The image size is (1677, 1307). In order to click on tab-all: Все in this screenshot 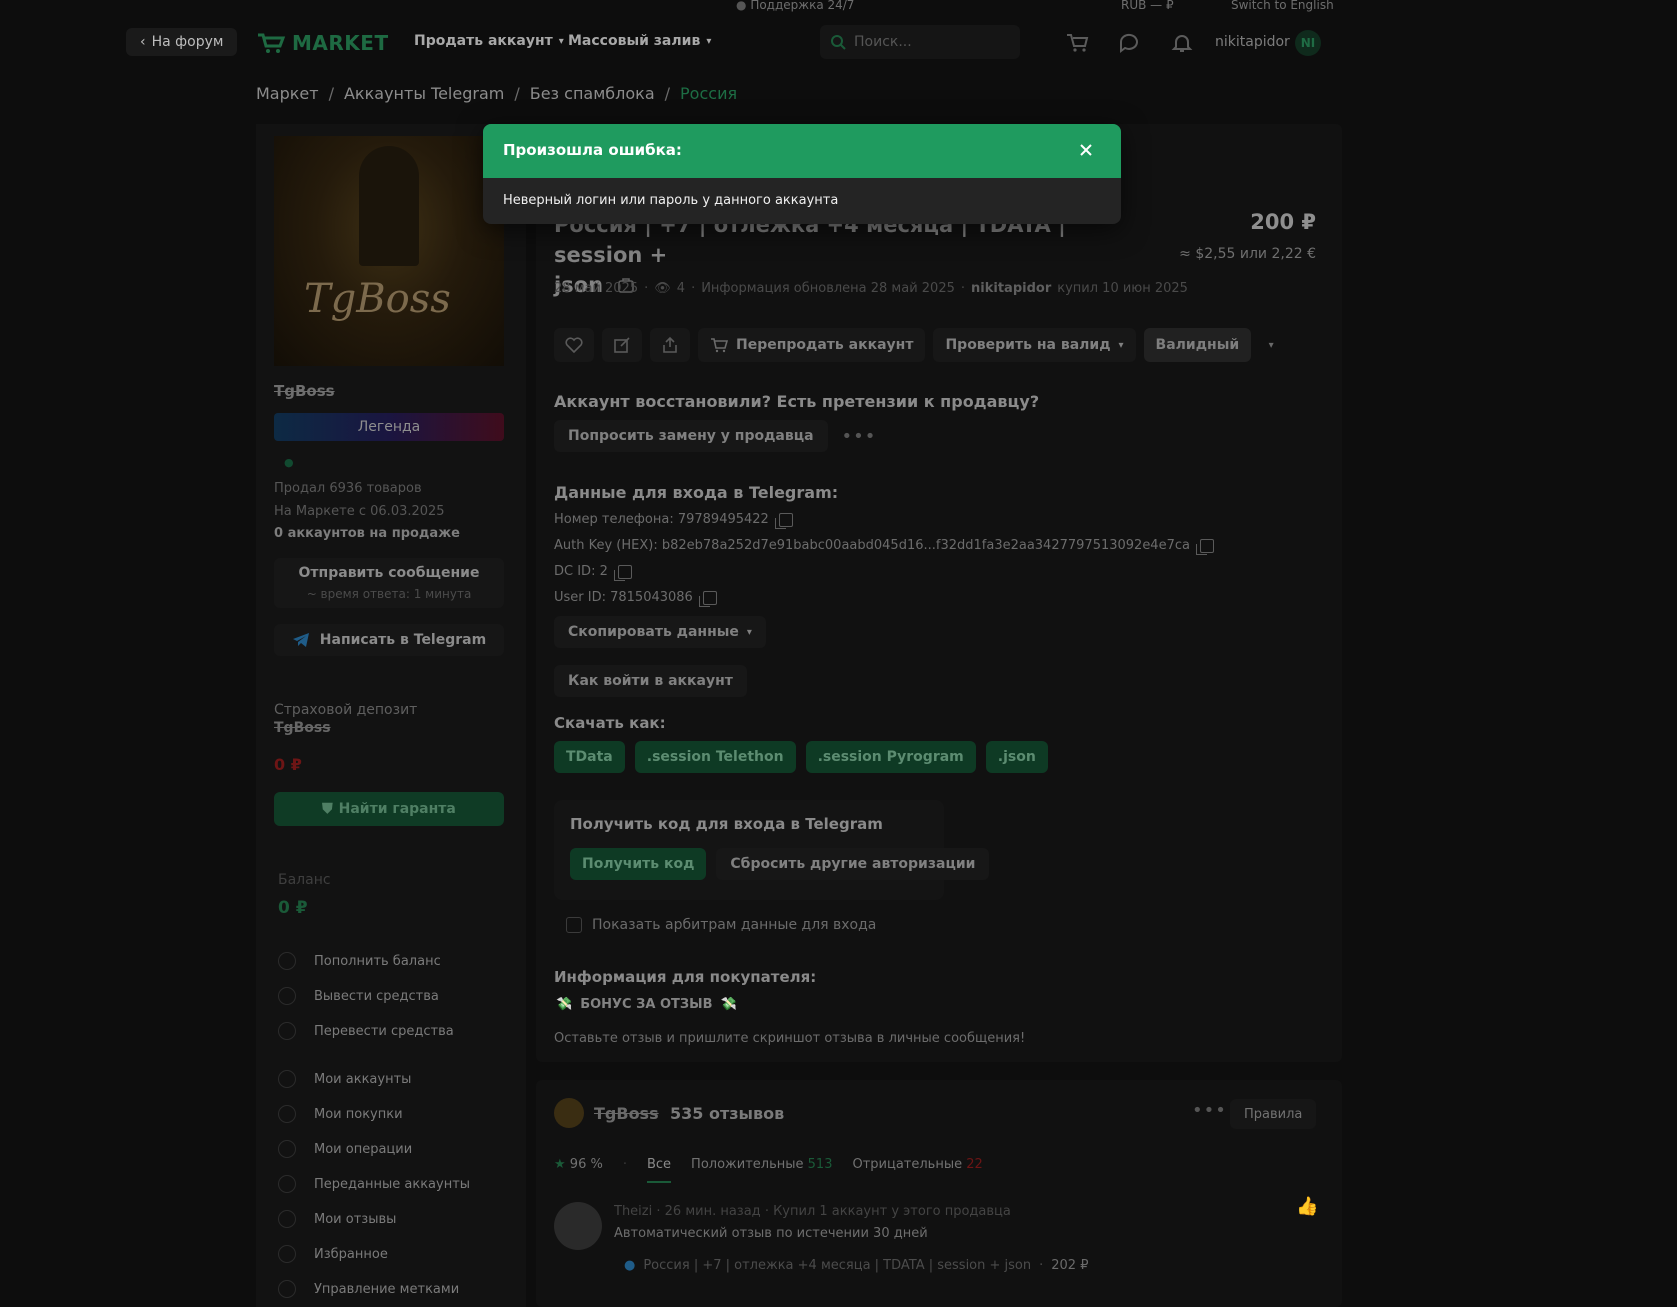, I will do `click(659, 1170)`.